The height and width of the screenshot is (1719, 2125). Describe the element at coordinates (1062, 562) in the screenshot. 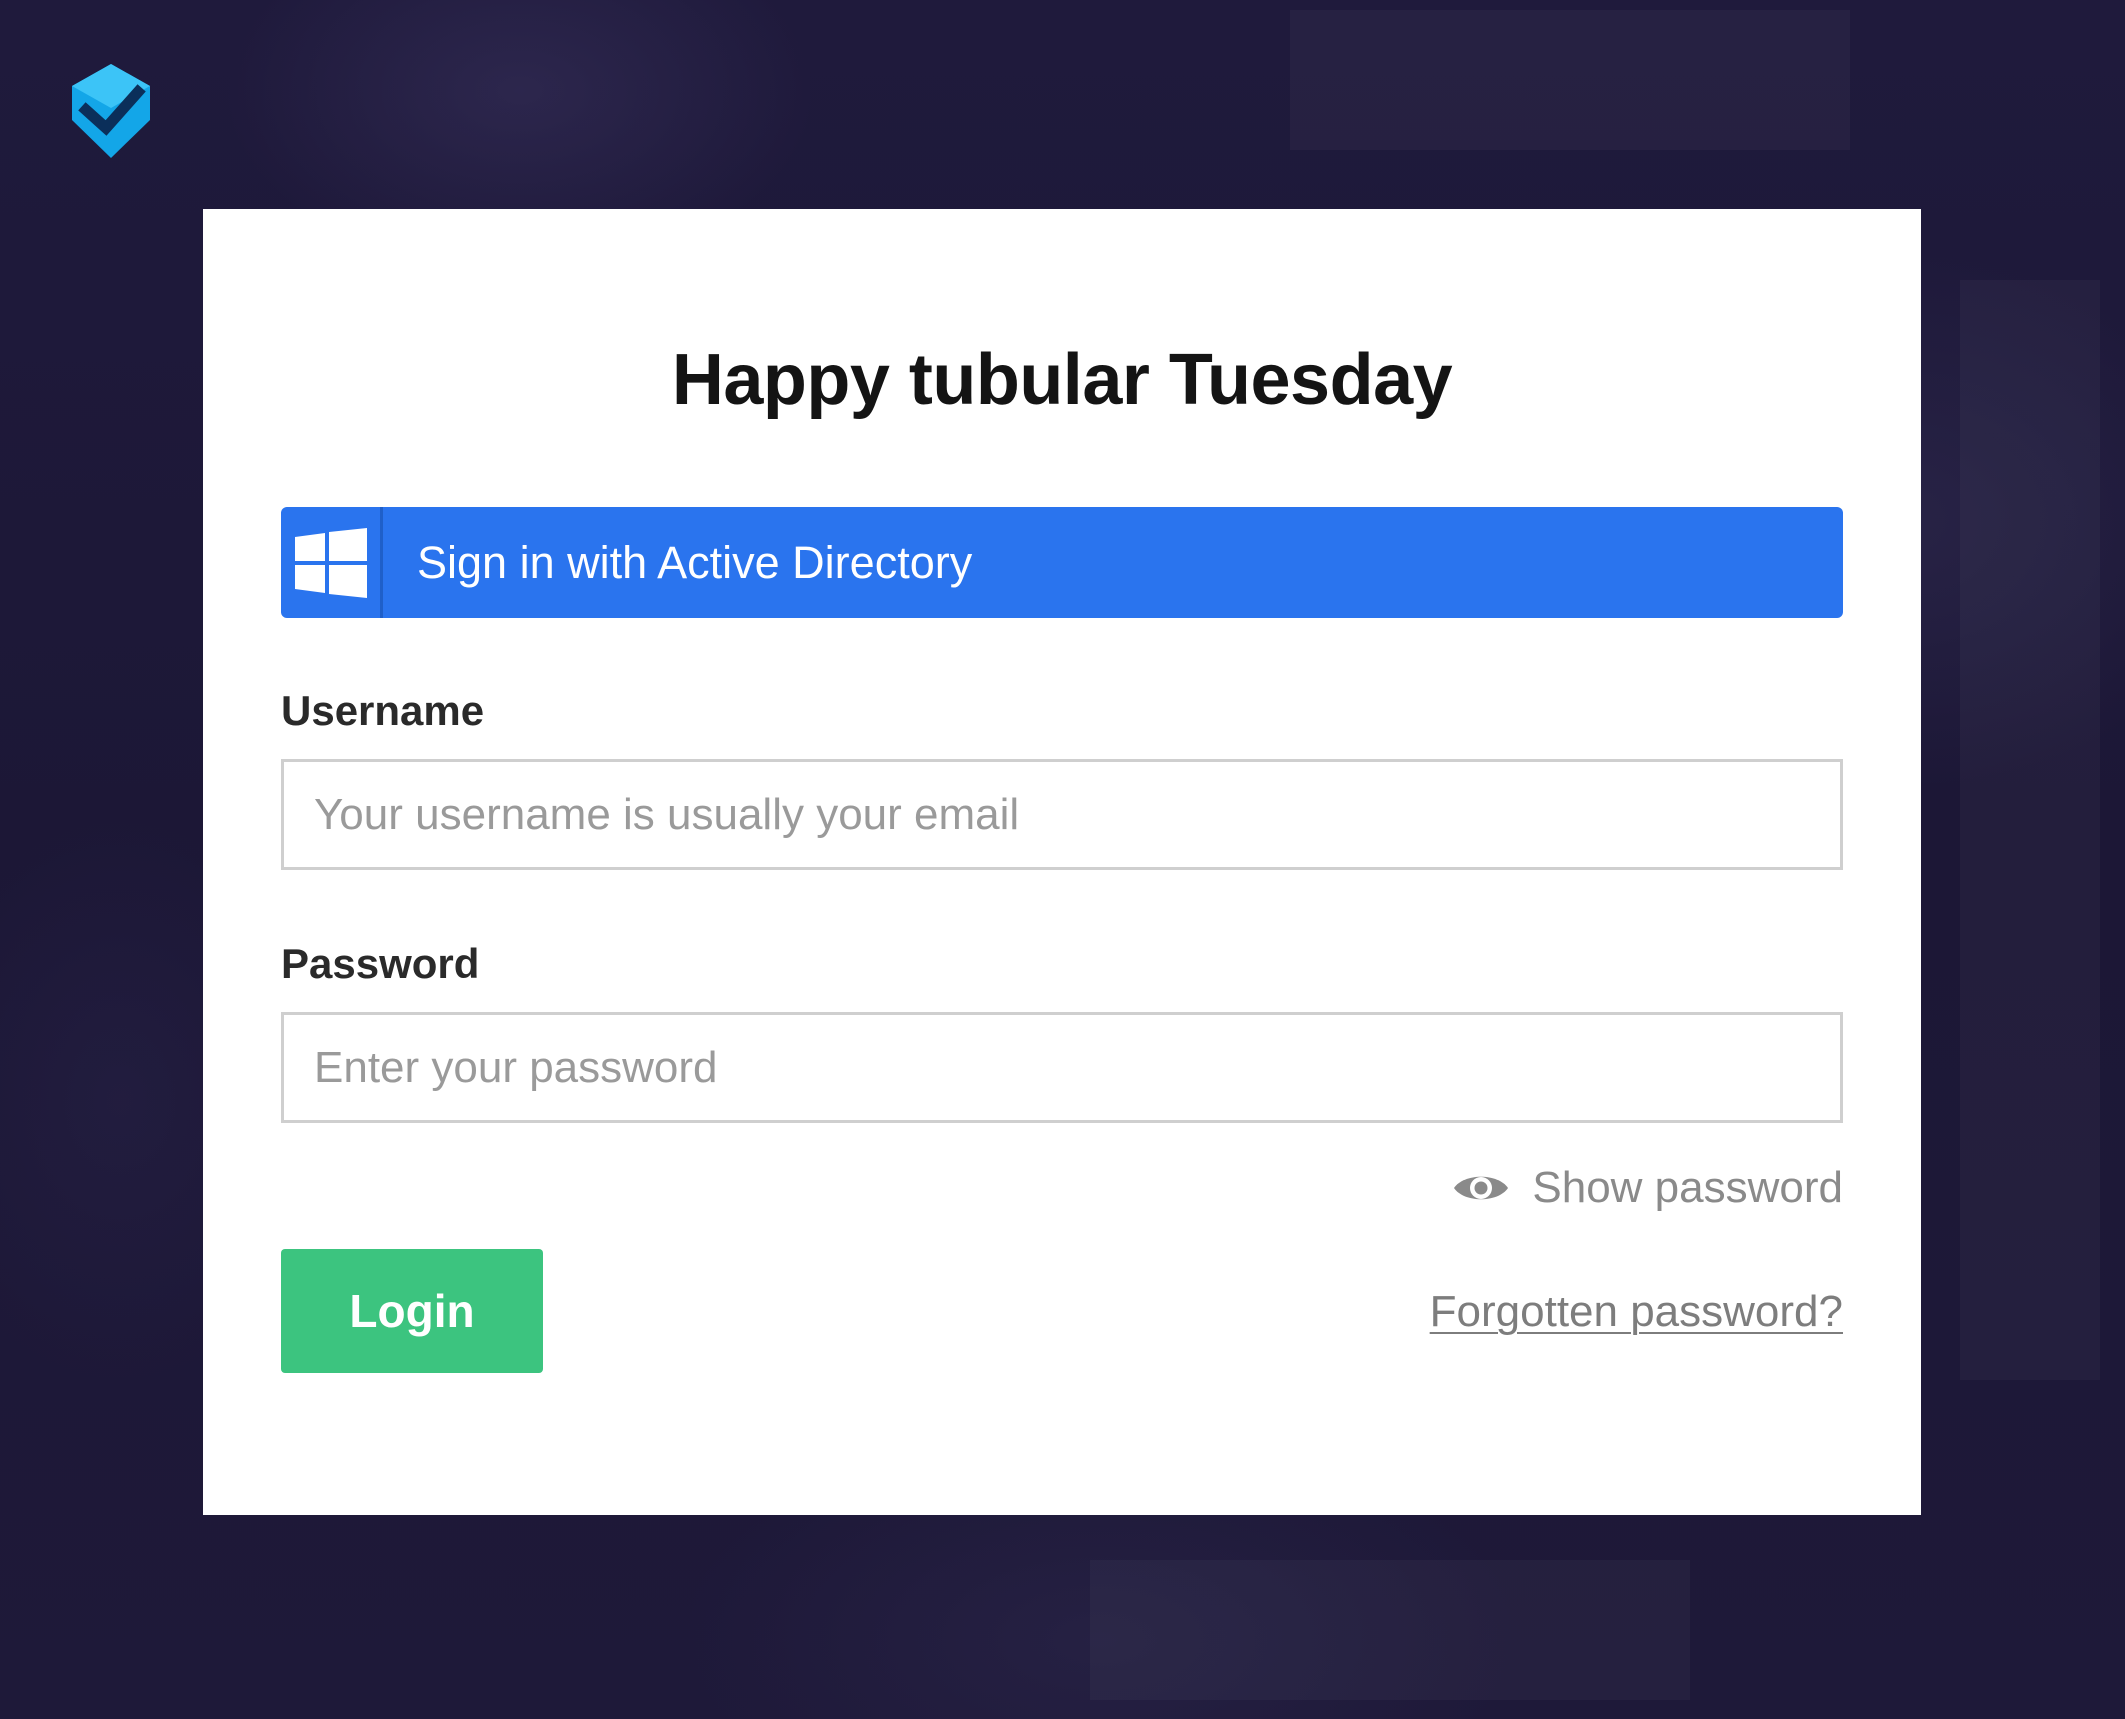

I see `sign-in-active-directory-button: Sign in with Active Directory` at that location.